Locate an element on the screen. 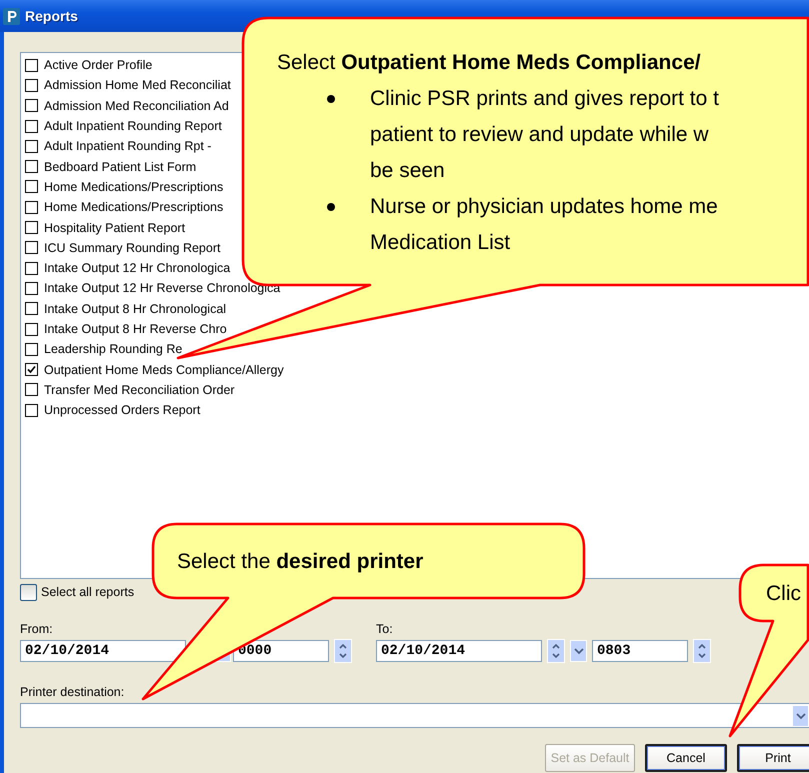 The width and height of the screenshot is (809, 773). check-icon is located at coordinates (31, 369).